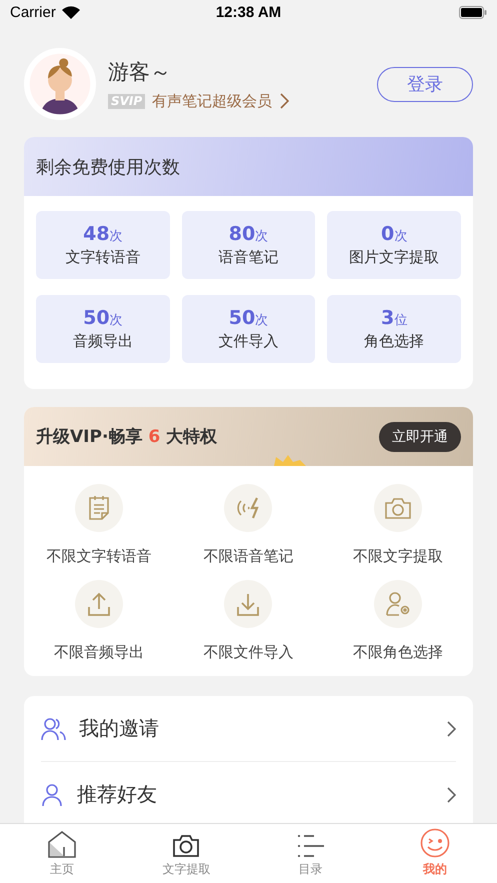 This screenshot has height=883, width=497. I want to click on tab: 主页, so click(62, 853).